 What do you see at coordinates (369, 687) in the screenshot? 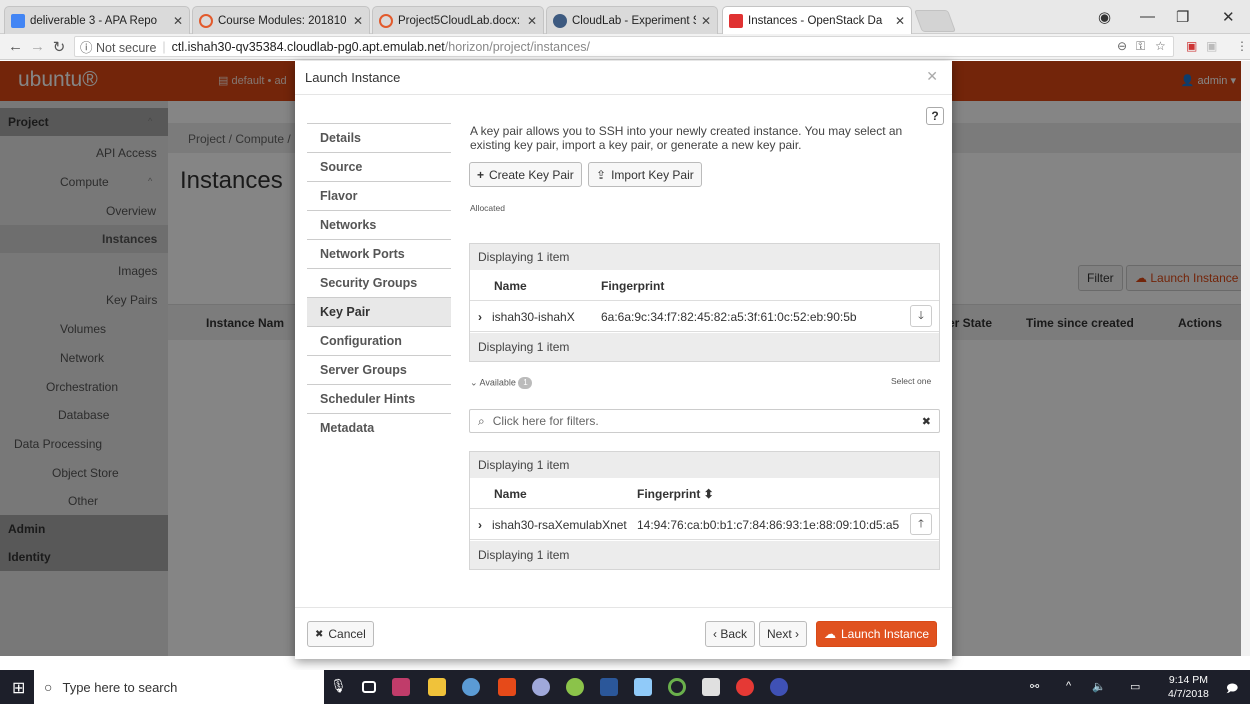
I see `task-view-icon` at bounding box center [369, 687].